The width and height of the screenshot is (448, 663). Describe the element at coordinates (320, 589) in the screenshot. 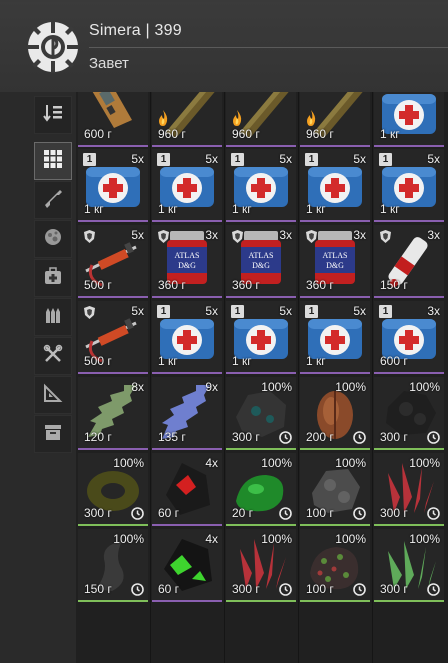

I see `item-weight: 100 г` at that location.